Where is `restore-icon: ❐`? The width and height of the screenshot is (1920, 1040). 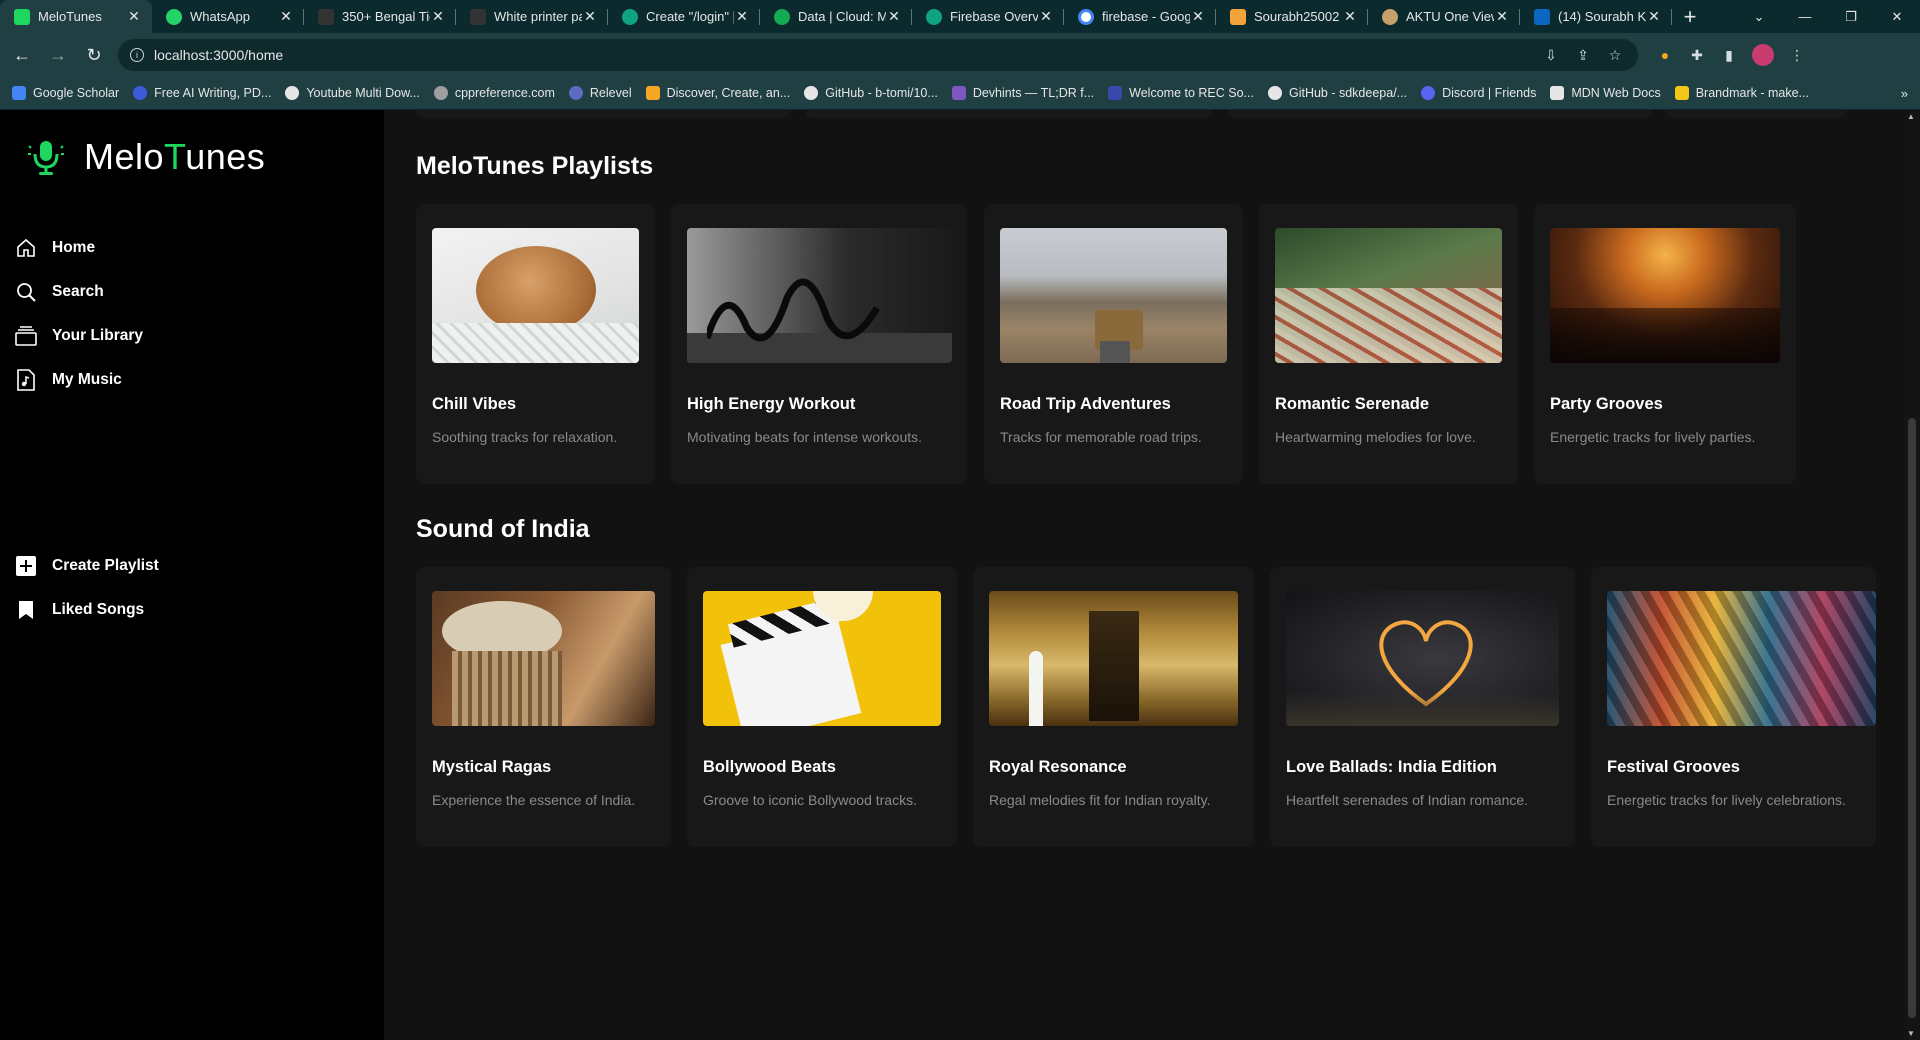 restore-icon: ❐ is located at coordinates (1851, 16).